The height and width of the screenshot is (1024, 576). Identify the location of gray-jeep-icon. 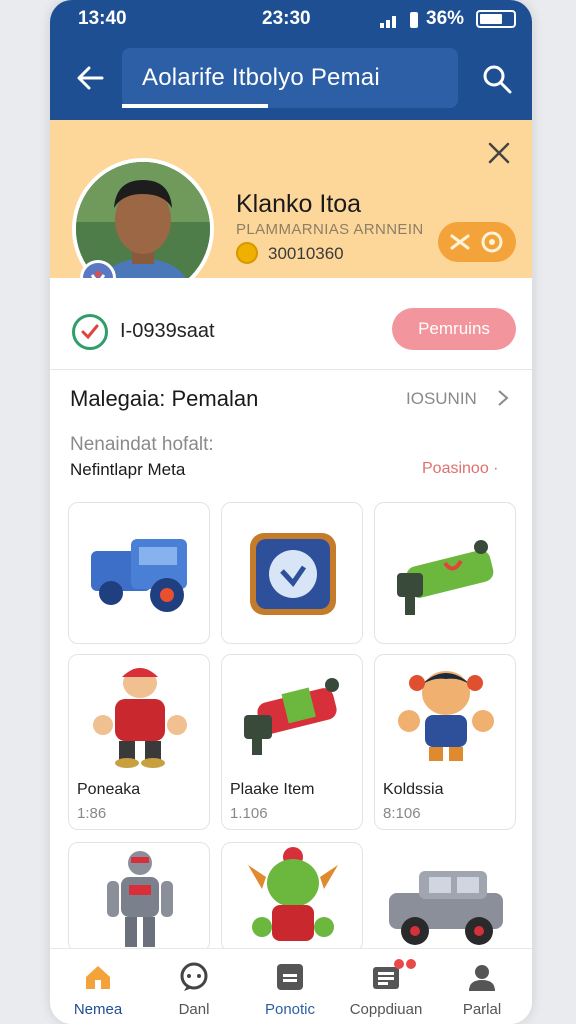
(446, 908).